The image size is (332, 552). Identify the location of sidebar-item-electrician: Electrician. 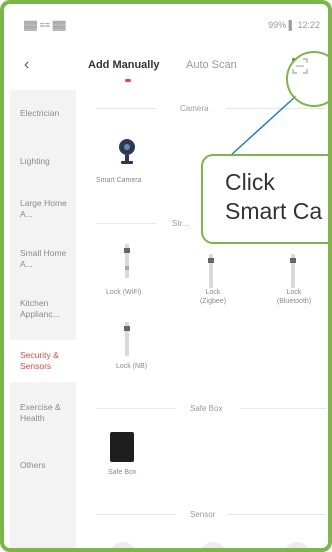
(43, 113).